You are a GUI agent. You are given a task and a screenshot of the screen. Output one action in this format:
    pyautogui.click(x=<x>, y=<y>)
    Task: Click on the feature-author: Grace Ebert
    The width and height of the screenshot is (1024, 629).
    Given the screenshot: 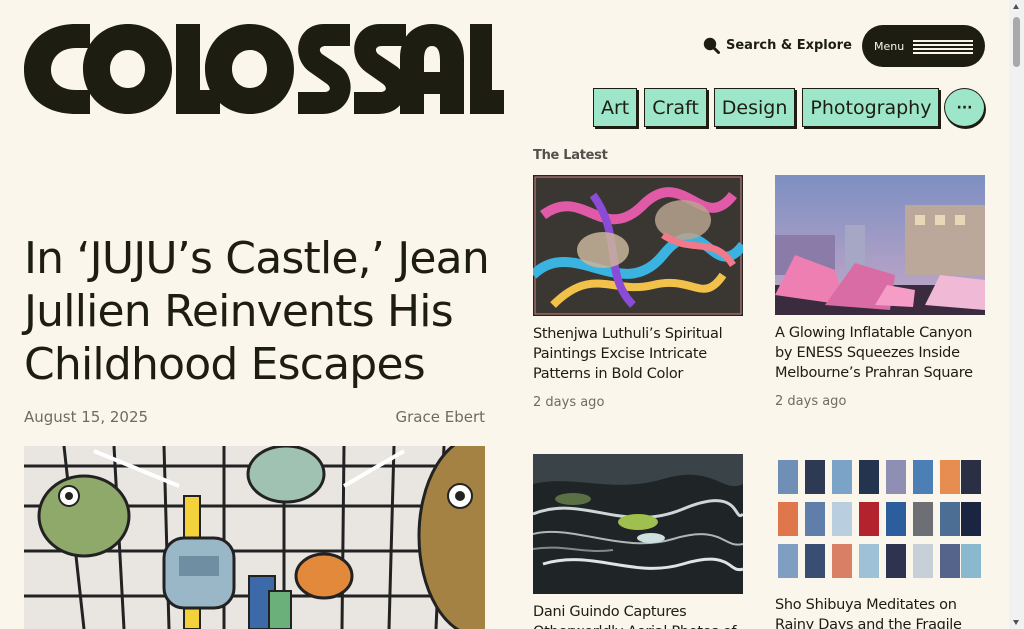 What is the action you would take?
    pyautogui.click(x=440, y=417)
    